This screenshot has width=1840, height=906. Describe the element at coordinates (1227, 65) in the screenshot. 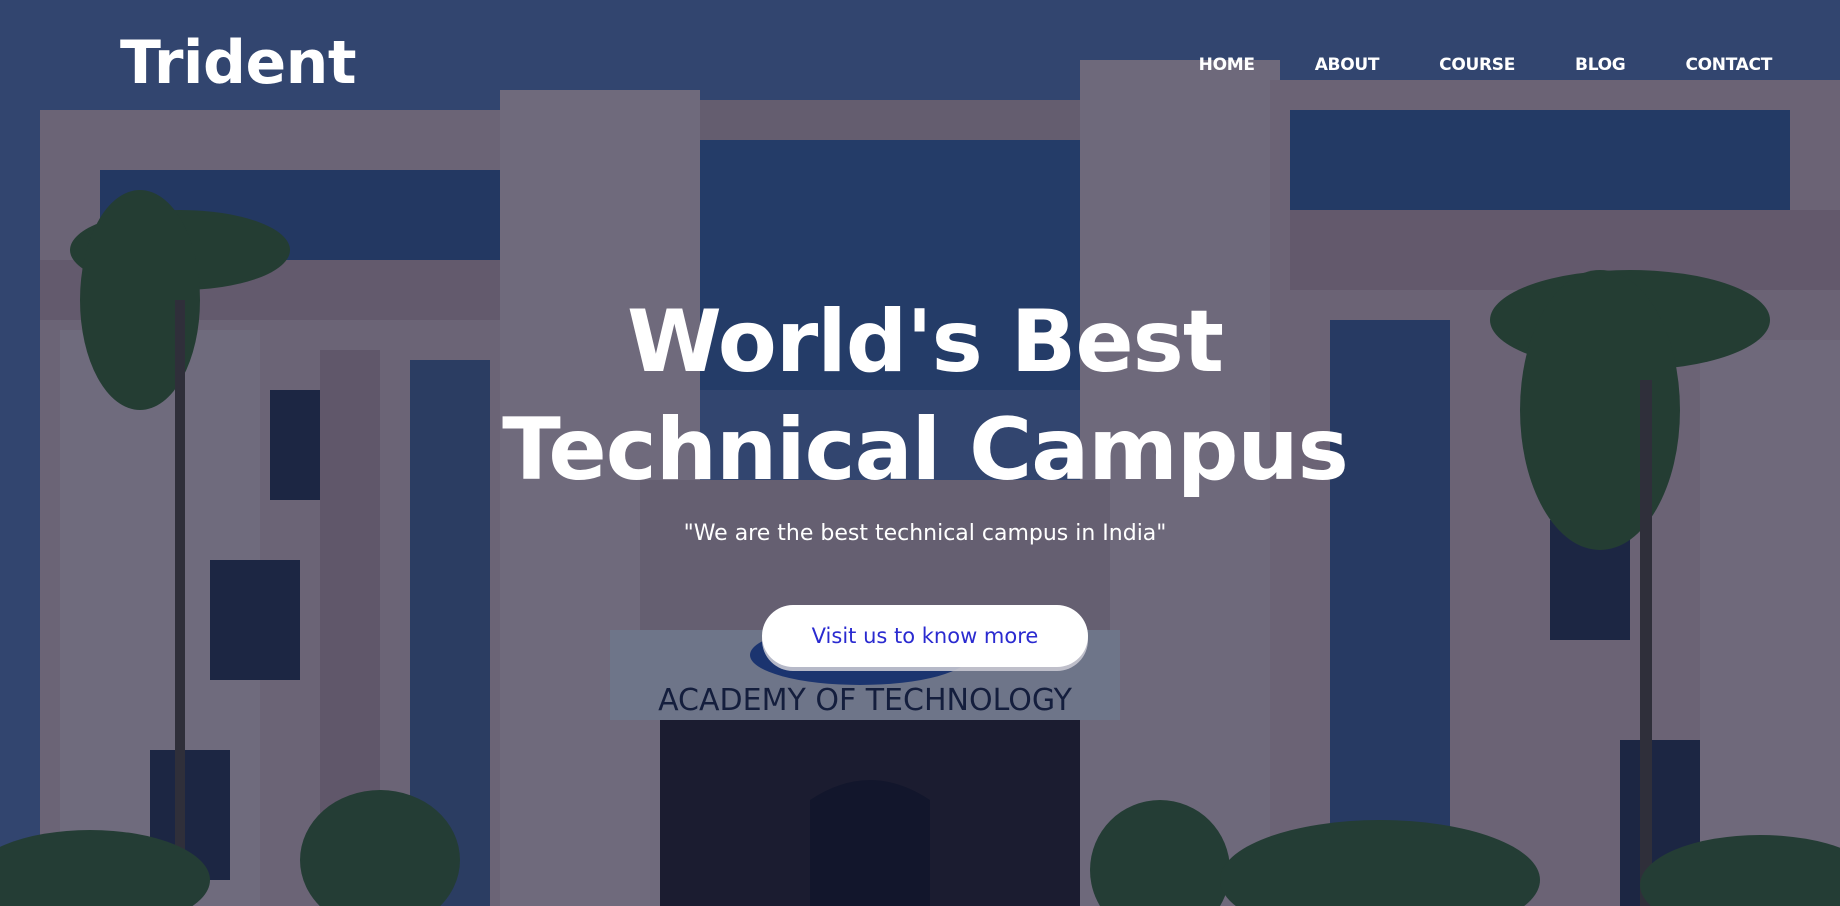

I see `nav-link-home: HOME` at that location.